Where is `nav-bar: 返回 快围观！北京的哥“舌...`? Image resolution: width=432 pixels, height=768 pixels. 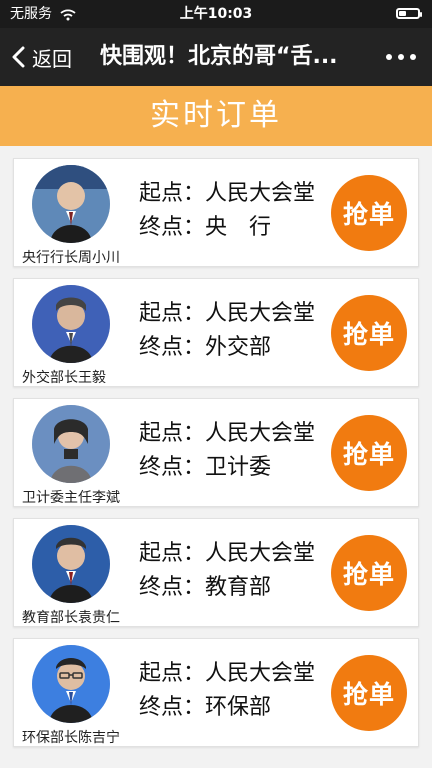 nav-bar: 返回 快围观！北京的哥“舌... is located at coordinates (216, 57).